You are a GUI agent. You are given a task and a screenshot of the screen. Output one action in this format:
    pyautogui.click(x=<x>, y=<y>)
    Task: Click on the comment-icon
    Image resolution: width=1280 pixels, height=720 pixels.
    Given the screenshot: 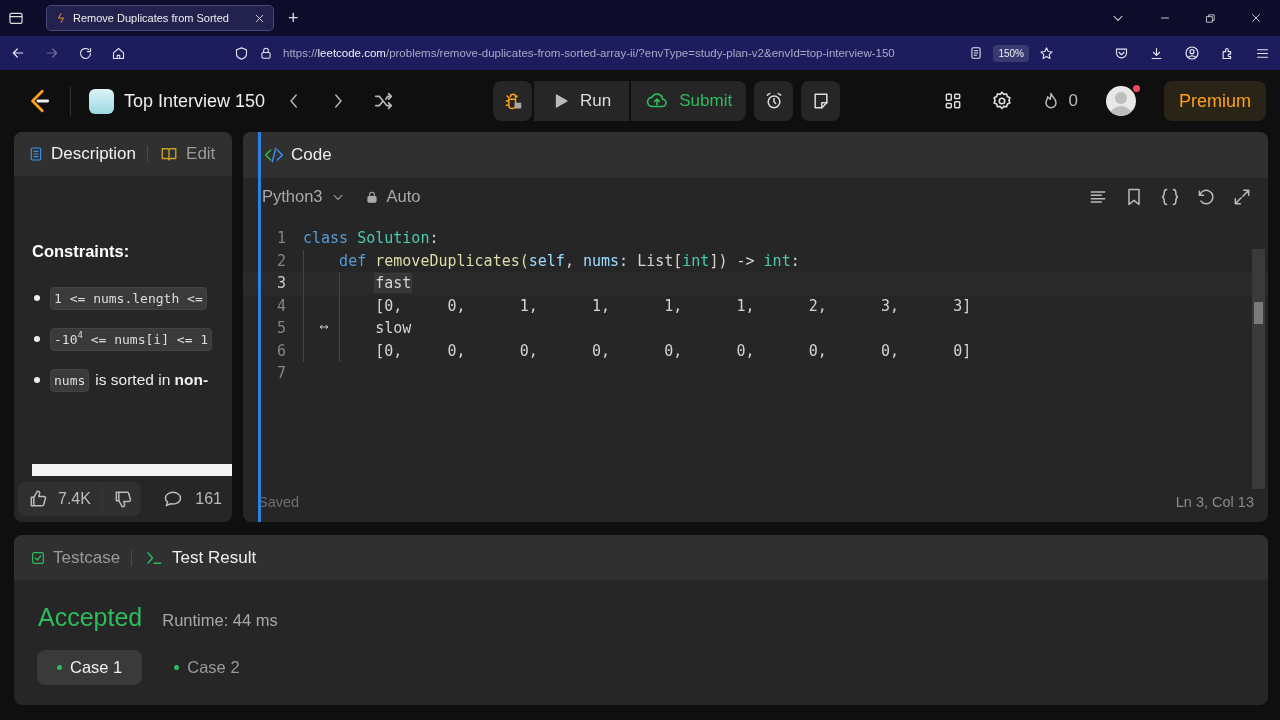 What is the action you would take?
    pyautogui.click(x=173, y=499)
    